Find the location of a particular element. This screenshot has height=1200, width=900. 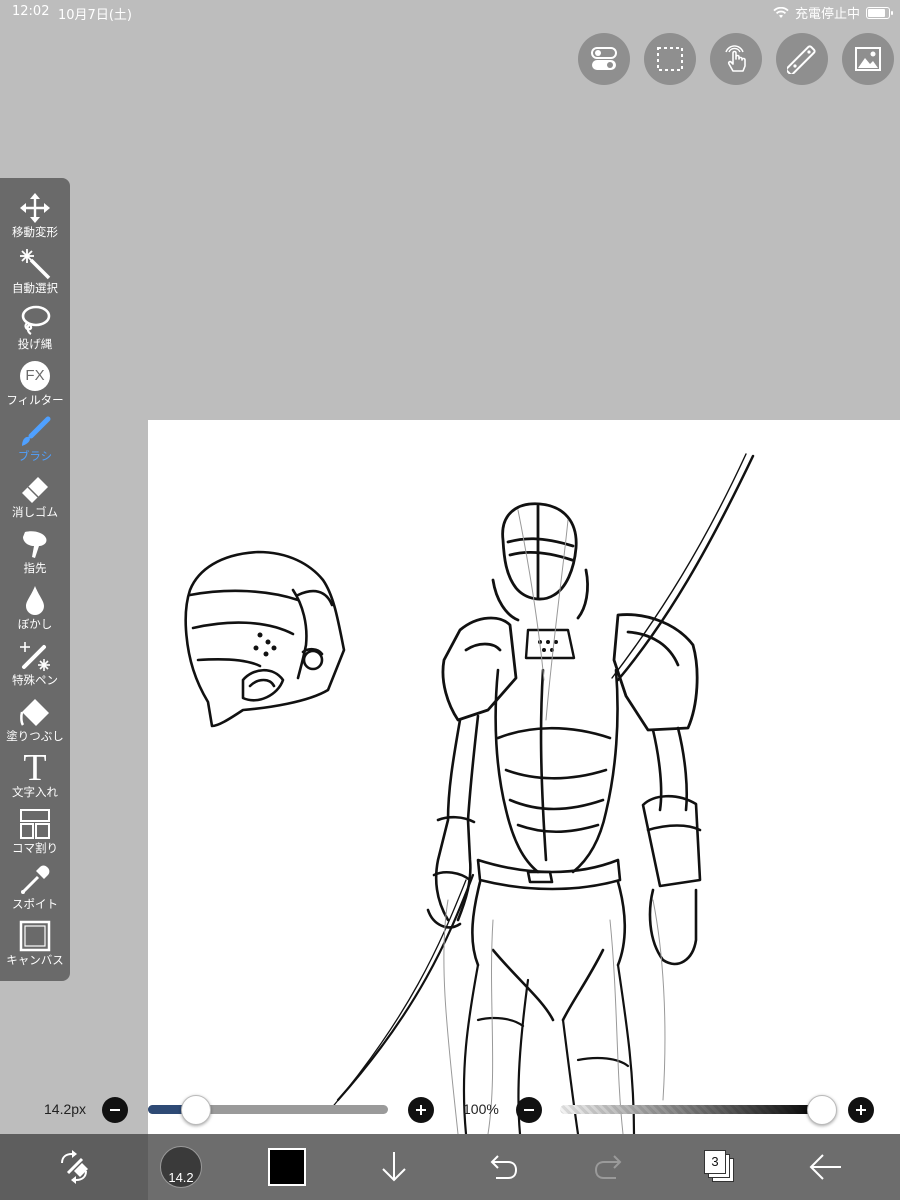

toggle-icon is located at coordinates (604, 58).